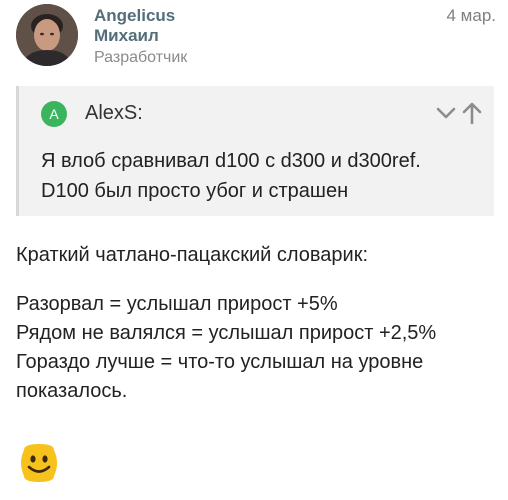 The image size is (508, 500). Describe the element at coordinates (114, 113) in the screenshot. I see `quote-author: AlexS:` at that location.